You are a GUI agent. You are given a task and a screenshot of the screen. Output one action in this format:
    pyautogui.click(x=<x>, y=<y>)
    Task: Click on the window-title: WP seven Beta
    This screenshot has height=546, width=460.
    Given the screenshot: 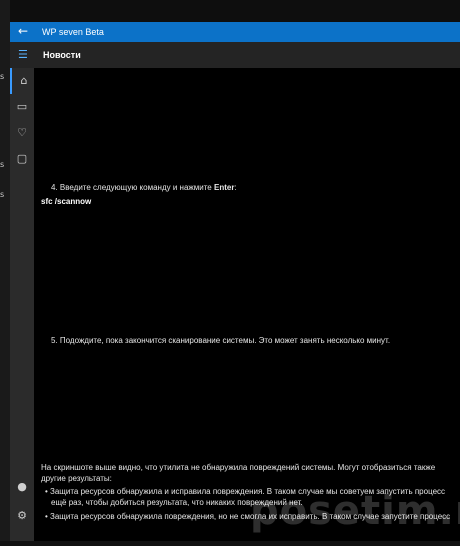 What is the action you would take?
    pyautogui.click(x=73, y=32)
    